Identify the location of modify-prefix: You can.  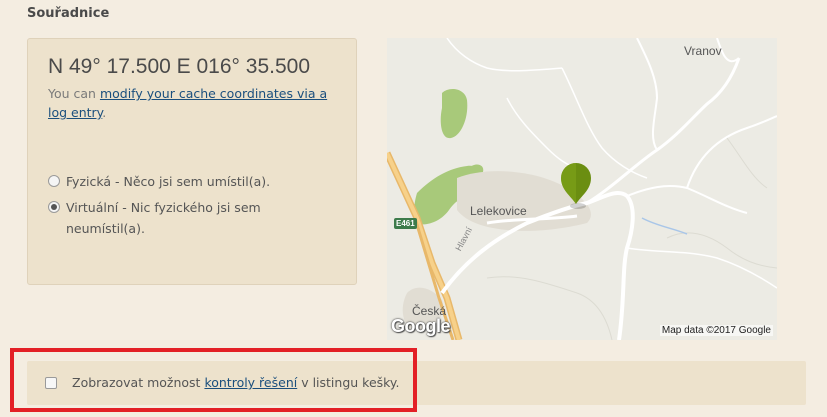
(74, 93).